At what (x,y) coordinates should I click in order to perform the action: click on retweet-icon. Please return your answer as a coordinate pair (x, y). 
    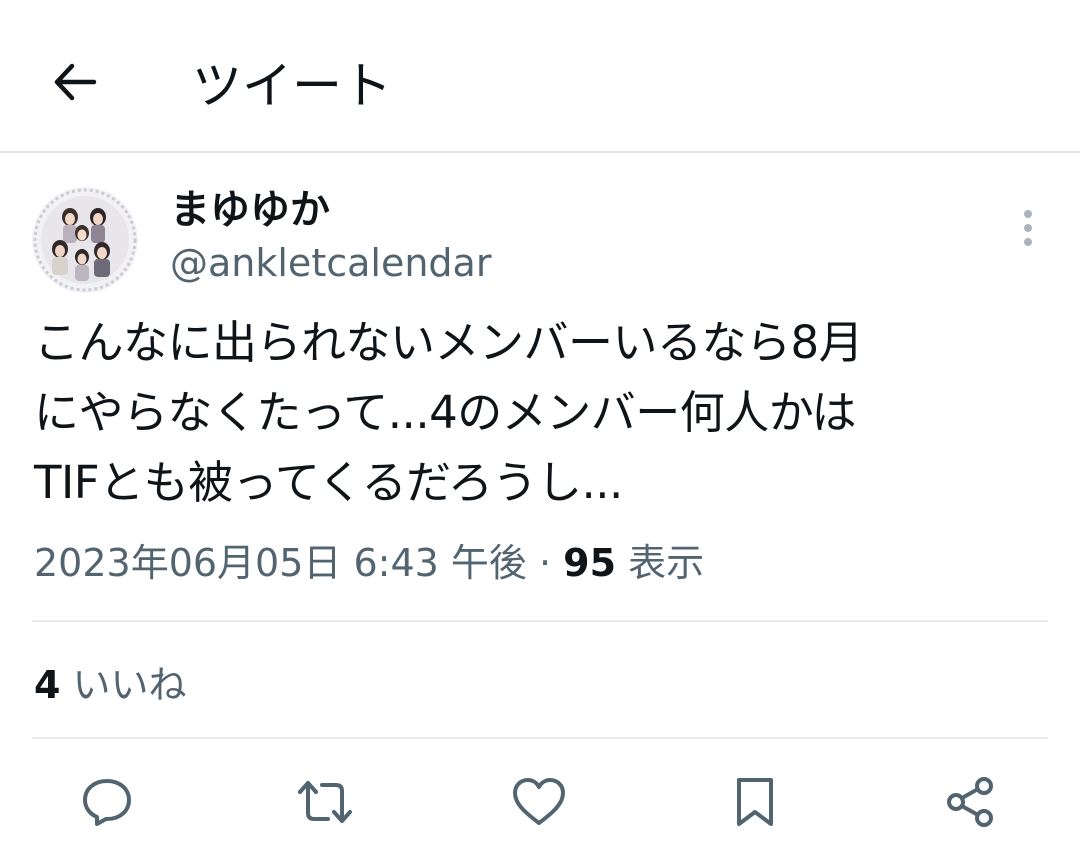
    Looking at the image, I should click on (325, 802).